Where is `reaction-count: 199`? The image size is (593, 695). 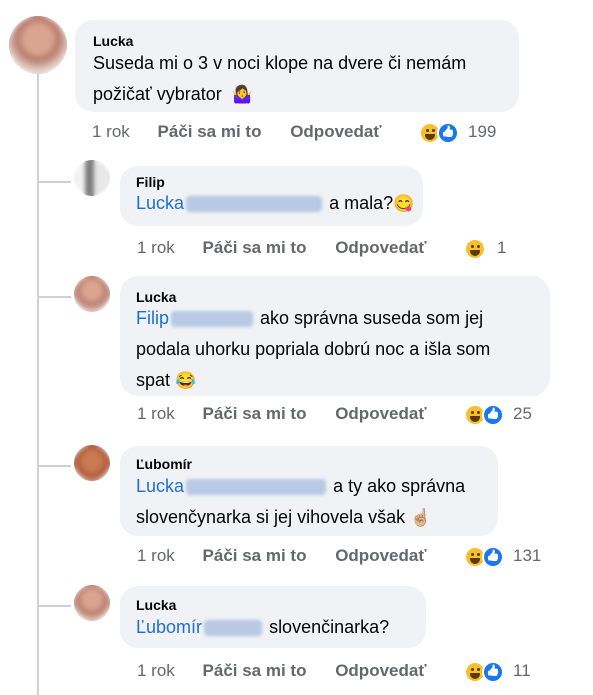 reaction-count: 199 is located at coordinates (482, 132).